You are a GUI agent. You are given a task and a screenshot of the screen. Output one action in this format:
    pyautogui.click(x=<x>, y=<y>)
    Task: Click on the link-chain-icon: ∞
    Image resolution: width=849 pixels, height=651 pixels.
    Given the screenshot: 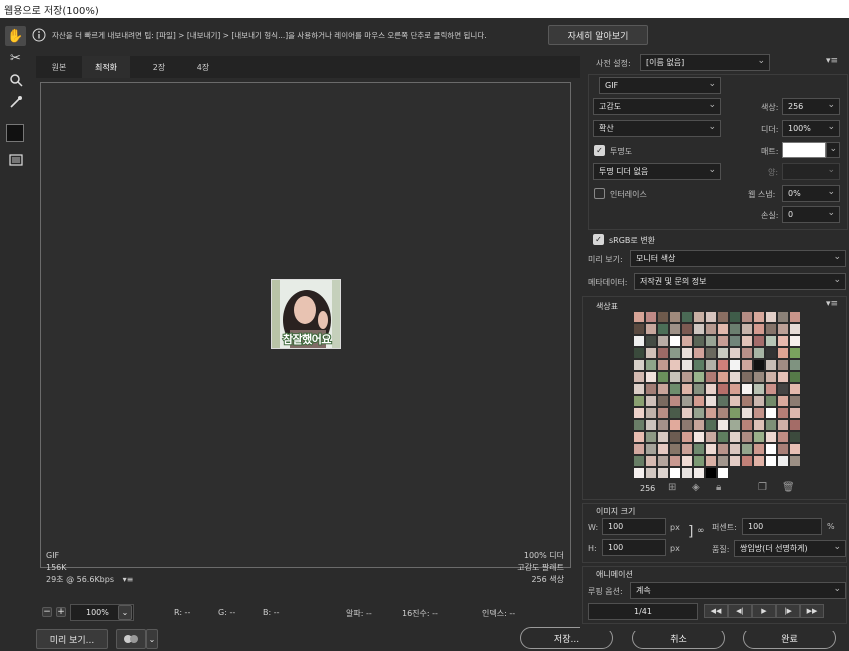 What is the action you would take?
    pyautogui.click(x=701, y=531)
    